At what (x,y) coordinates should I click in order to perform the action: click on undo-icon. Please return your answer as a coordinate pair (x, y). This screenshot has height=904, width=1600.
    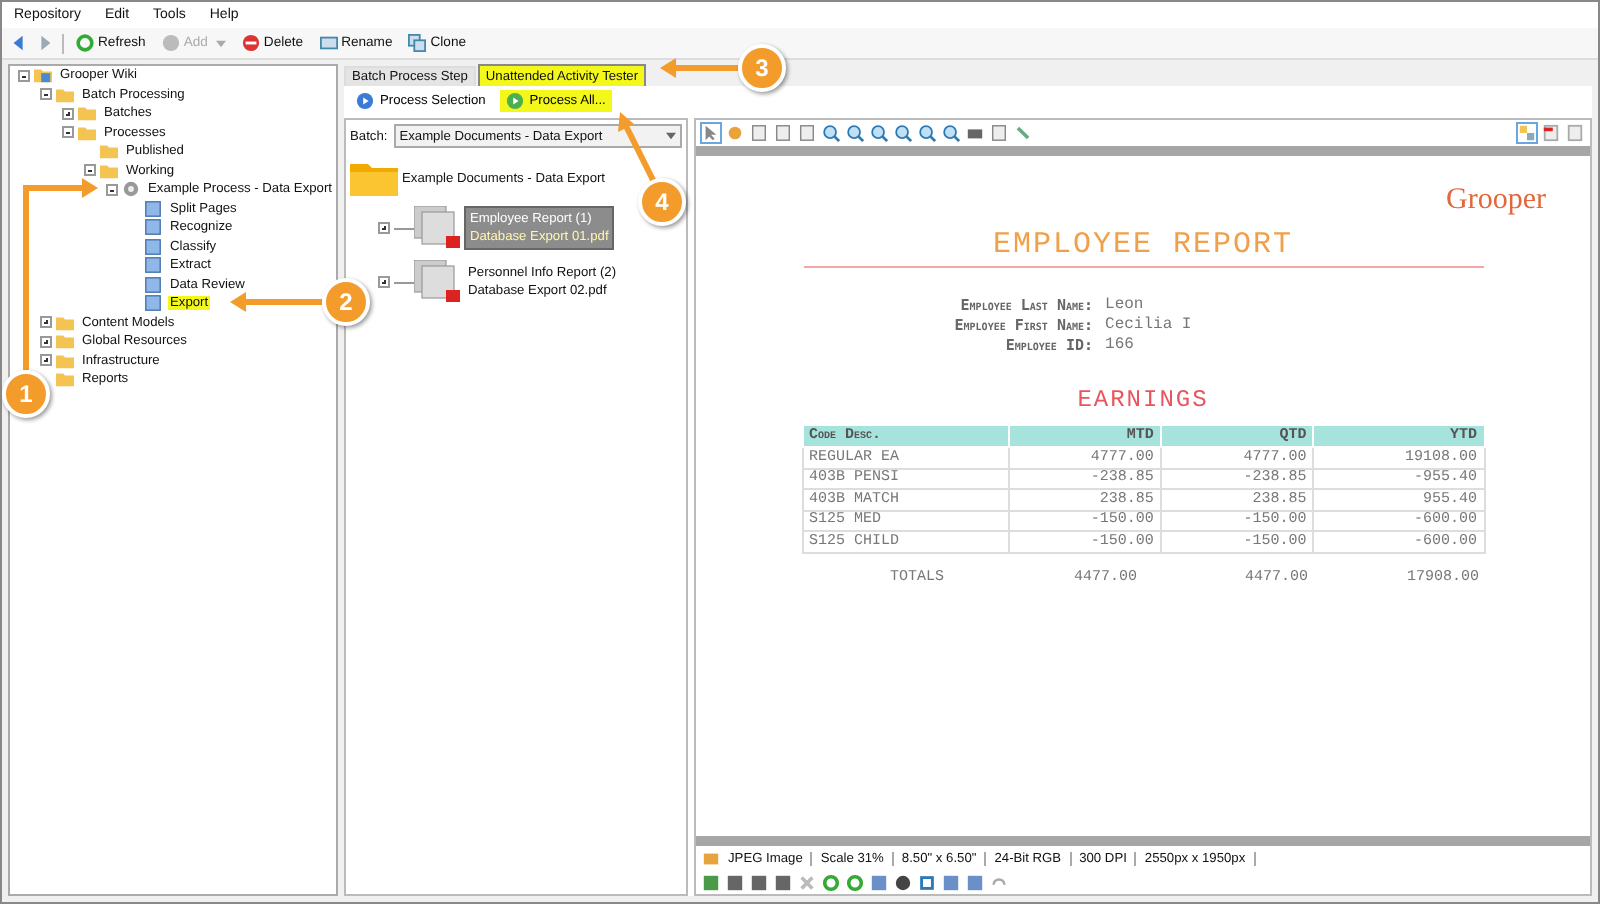
    Looking at the image, I should click on (999, 882).